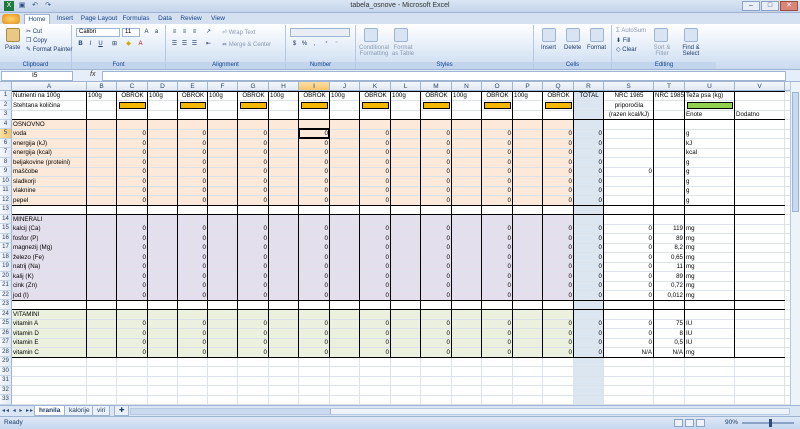 This screenshot has height=429, width=800. Describe the element at coordinates (49, 296) in the screenshot. I see `nutrient-name: jod (I)` at that location.